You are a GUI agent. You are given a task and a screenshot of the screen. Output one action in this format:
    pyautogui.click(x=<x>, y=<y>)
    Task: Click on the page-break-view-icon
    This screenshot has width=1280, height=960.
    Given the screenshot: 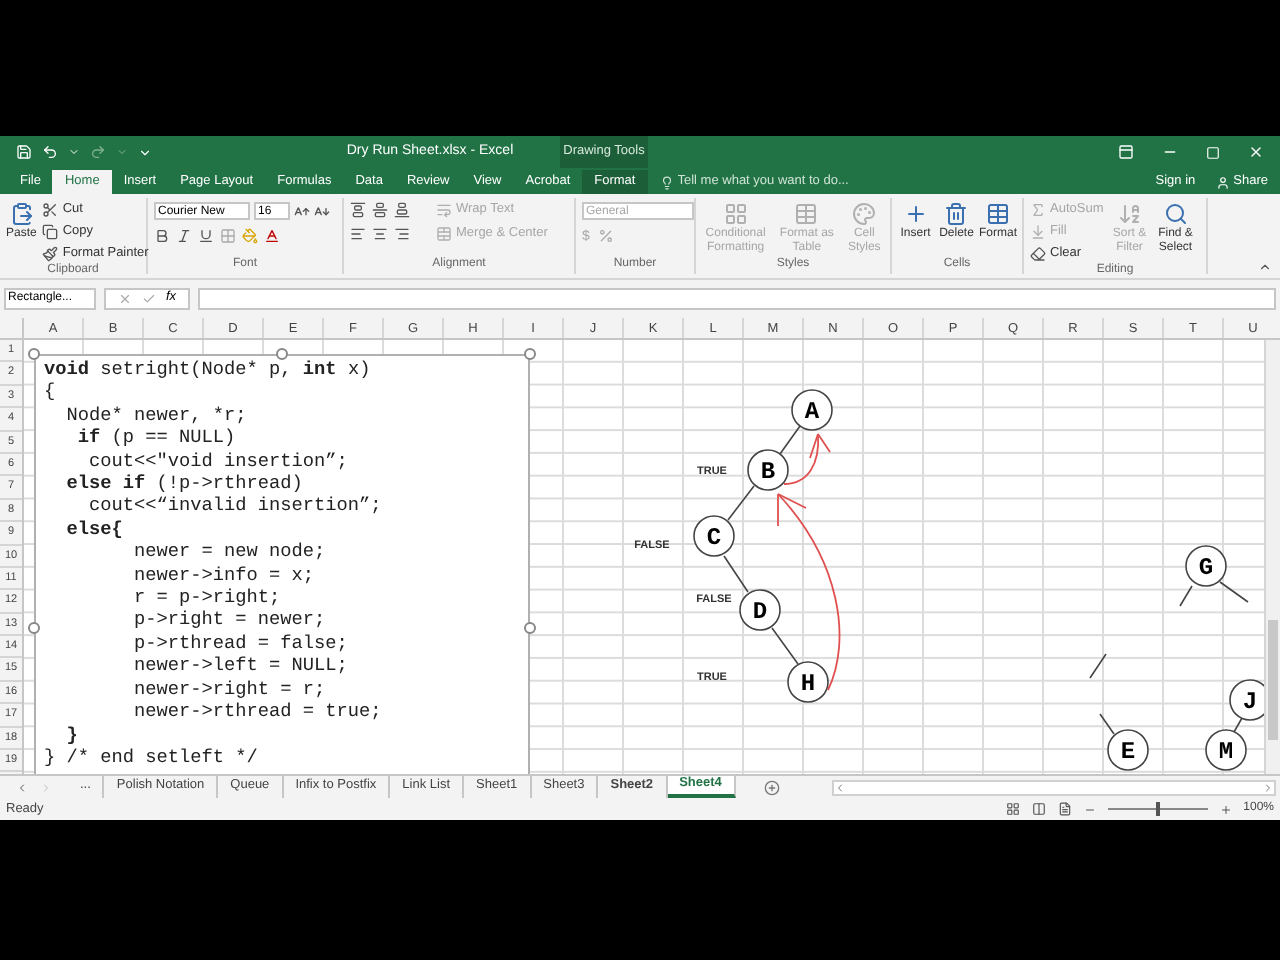 What is the action you would take?
    pyautogui.click(x=1064, y=809)
    